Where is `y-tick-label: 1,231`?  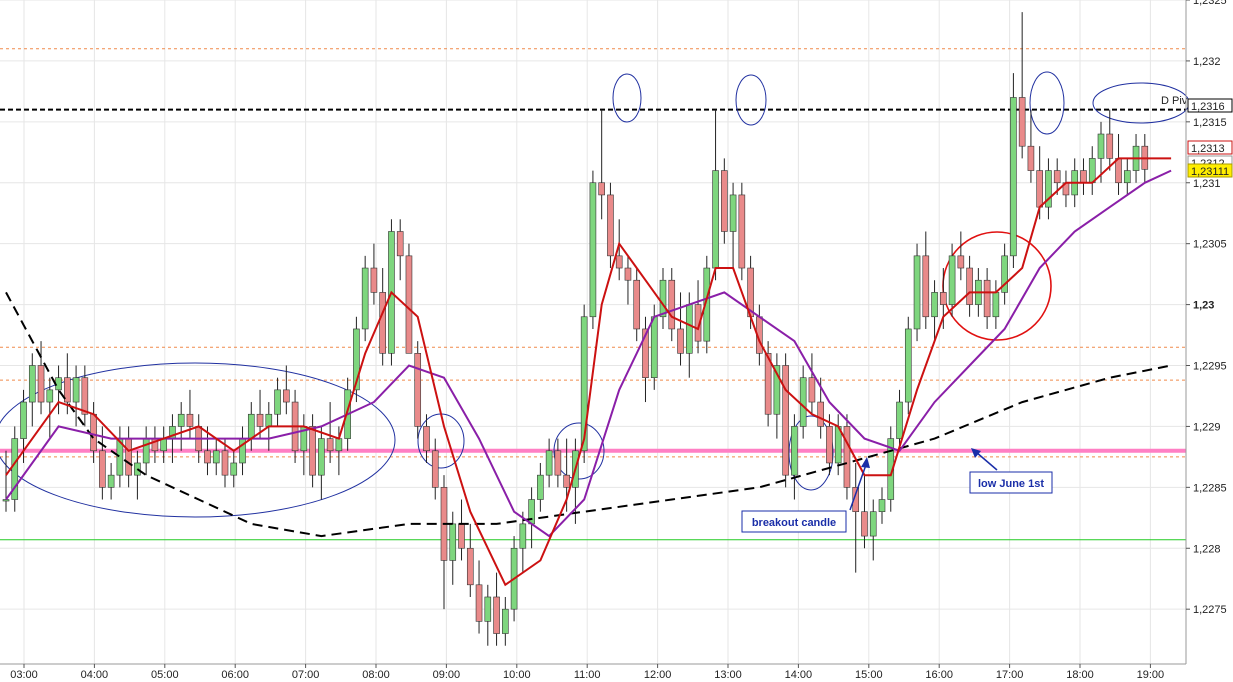 y-tick-label: 1,231 is located at coordinates (1207, 184).